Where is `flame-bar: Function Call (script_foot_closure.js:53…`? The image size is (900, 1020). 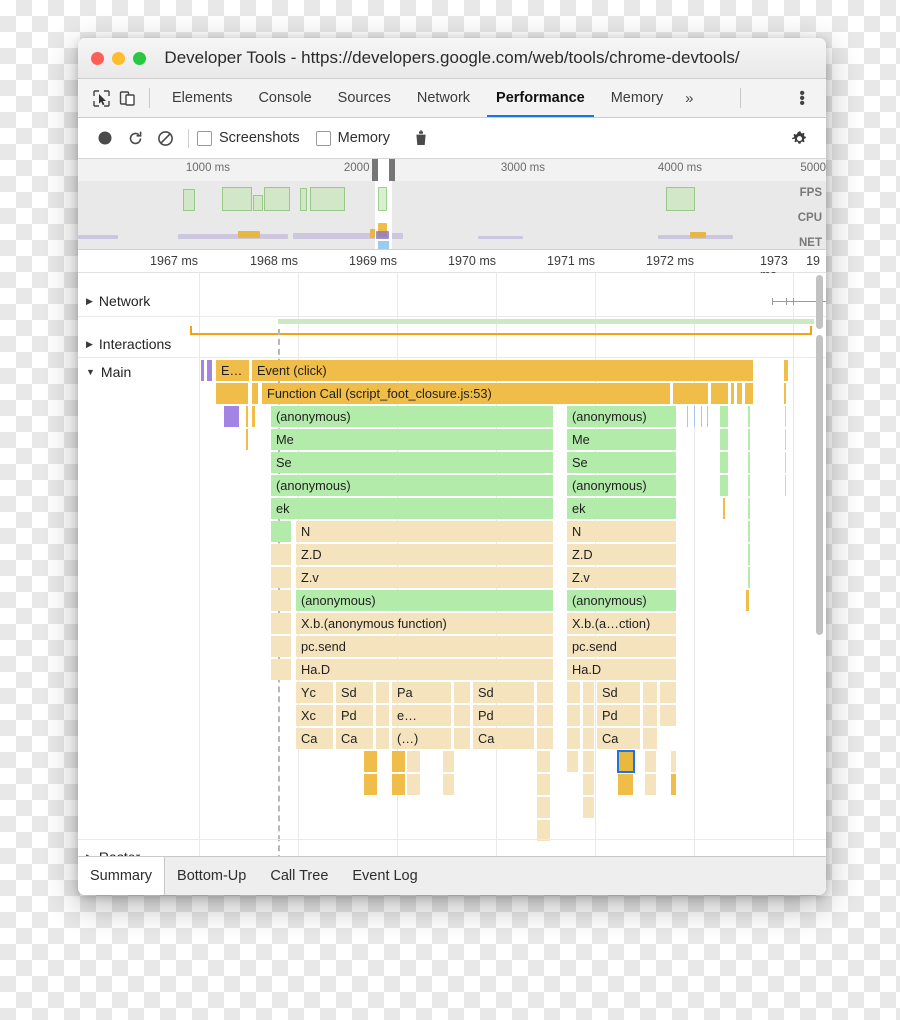 flame-bar: Function Call (script_foot_closure.js:53… is located at coordinates (466, 393).